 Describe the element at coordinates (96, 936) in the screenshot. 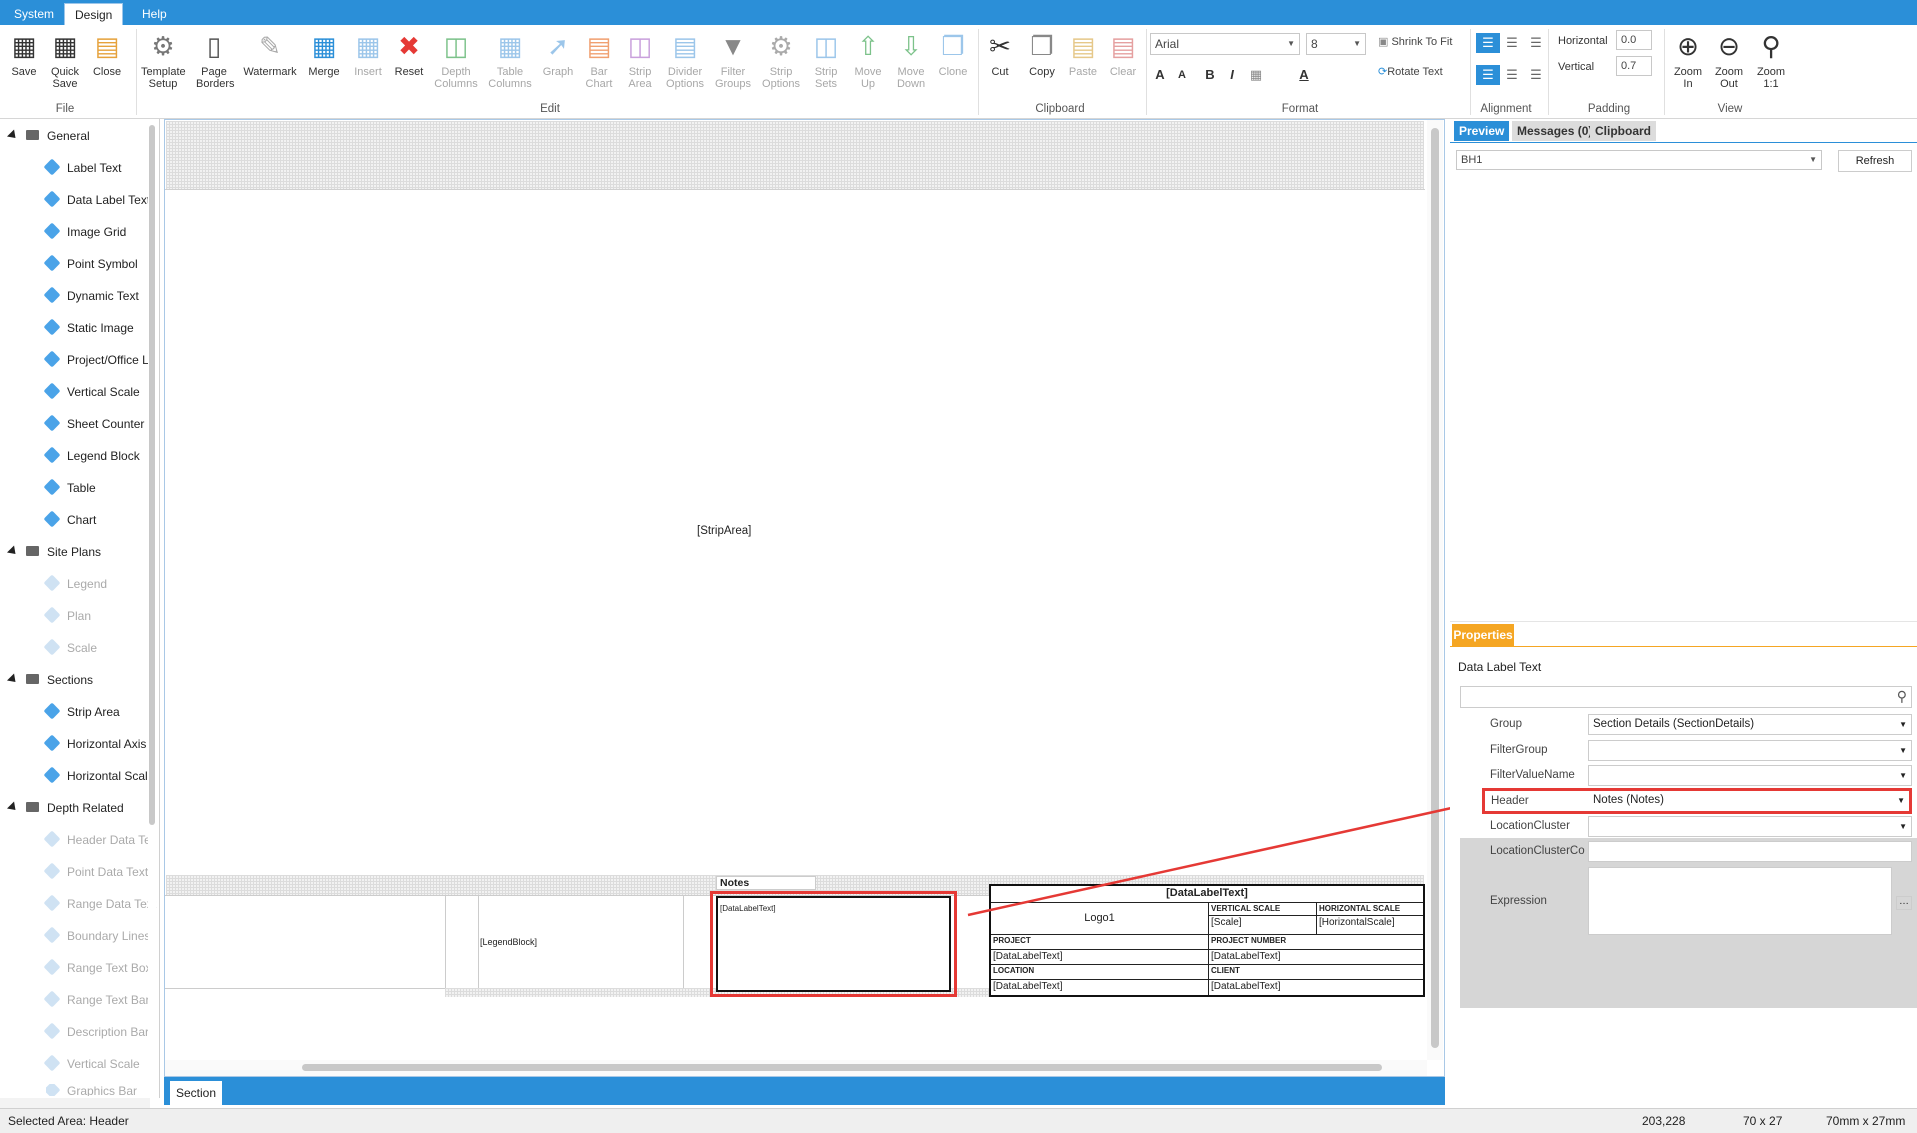

I see `tree-item-boundary-lines: Boundary Lines` at that location.